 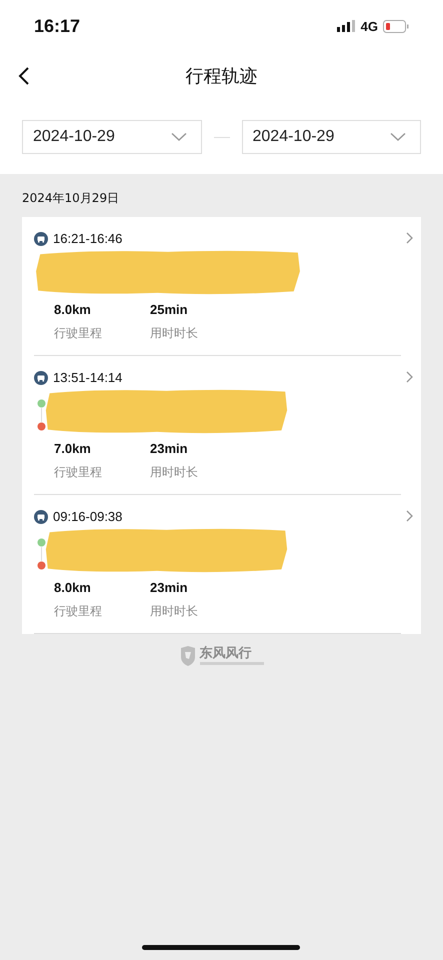 What do you see at coordinates (71, 198) in the screenshot?
I see `date-heading: 2024年10月29日` at bounding box center [71, 198].